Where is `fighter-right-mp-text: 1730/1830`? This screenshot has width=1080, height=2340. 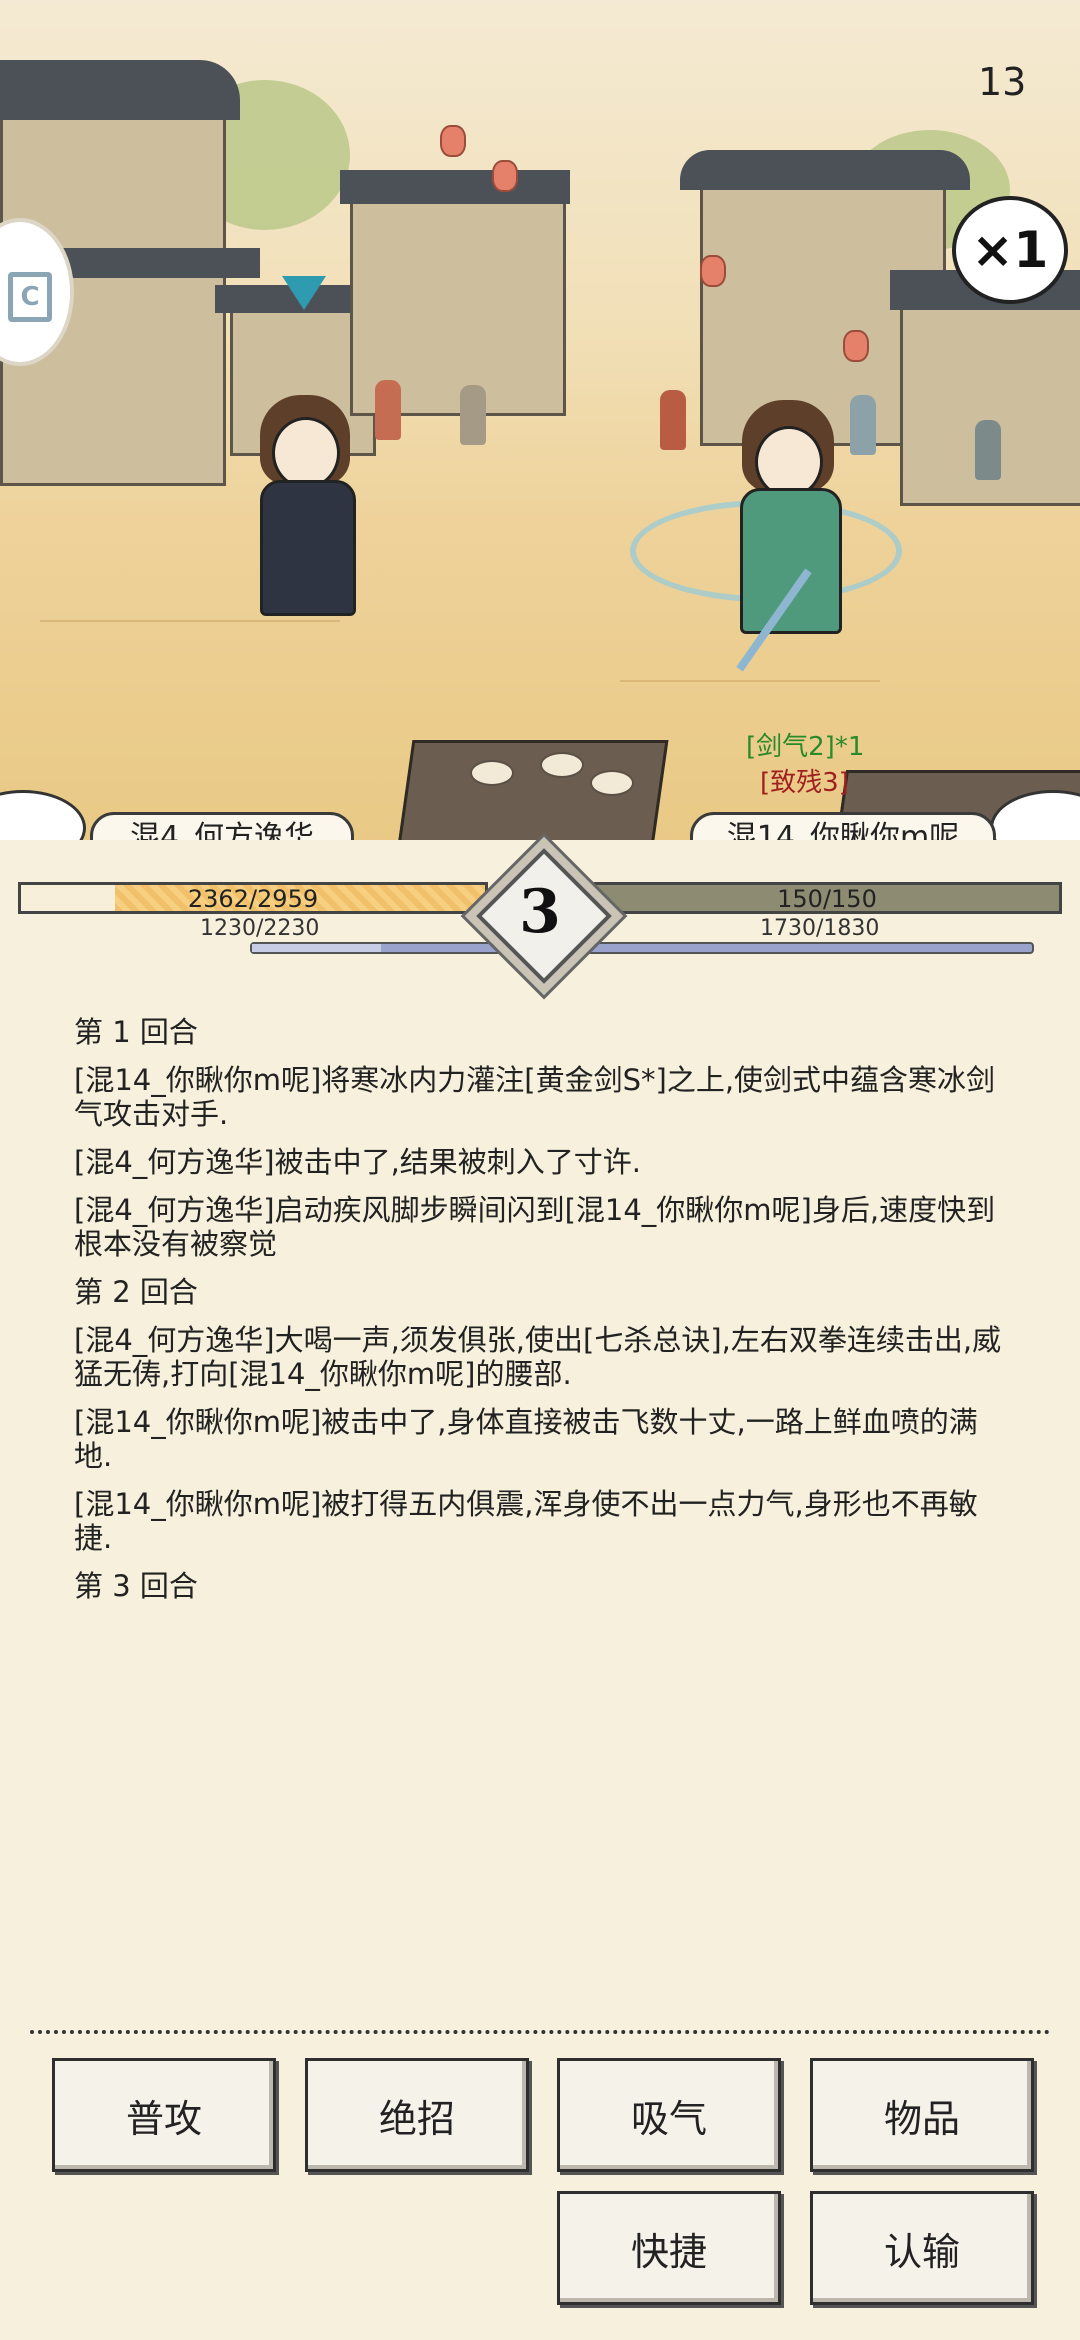
fighter-right-mp-text: 1730/1830 is located at coordinates (820, 928).